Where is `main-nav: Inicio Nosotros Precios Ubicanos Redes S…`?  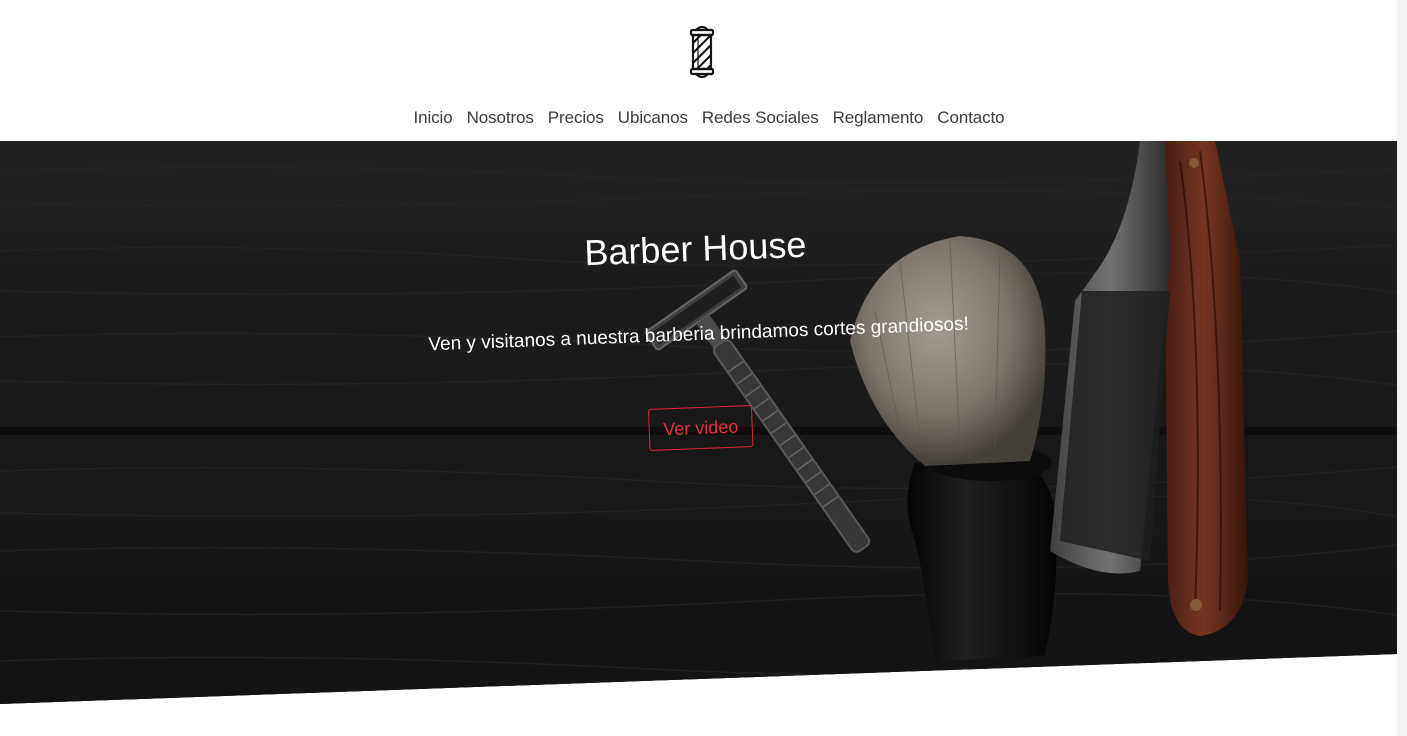
main-nav: Inicio Nosotros Precios Ubicanos Redes S… is located at coordinates (703, 118).